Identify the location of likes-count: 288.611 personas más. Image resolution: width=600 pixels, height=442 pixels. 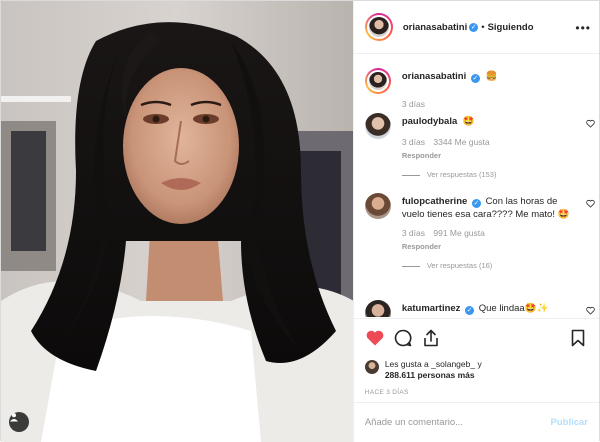
(433, 375).